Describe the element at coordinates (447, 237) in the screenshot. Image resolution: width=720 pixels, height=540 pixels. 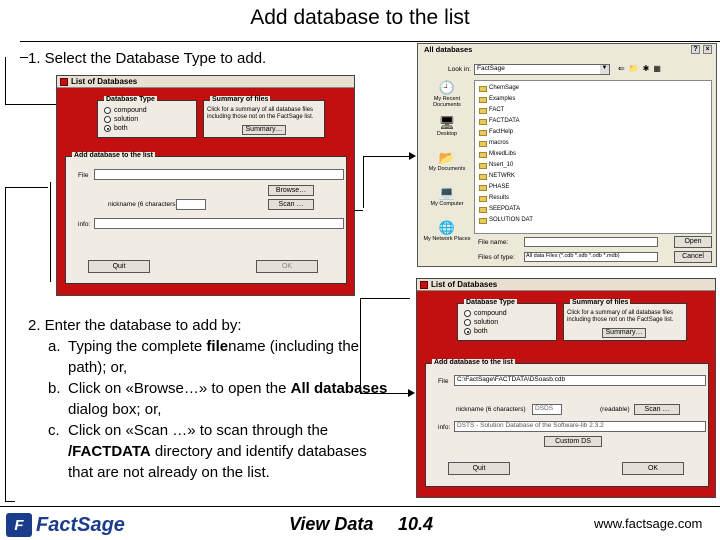
I see `places-item: 🌐 My Network Places` at that location.